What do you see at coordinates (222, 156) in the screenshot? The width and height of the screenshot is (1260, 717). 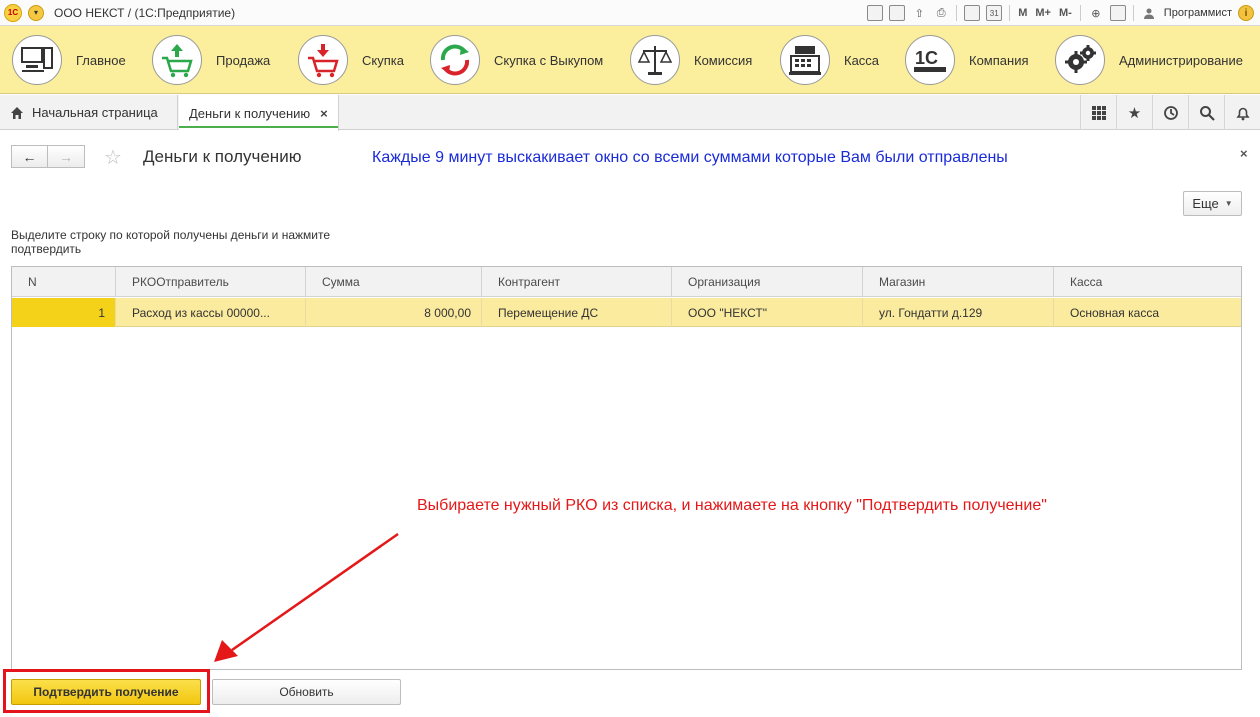 I see `page-title: Деньги к получению` at bounding box center [222, 156].